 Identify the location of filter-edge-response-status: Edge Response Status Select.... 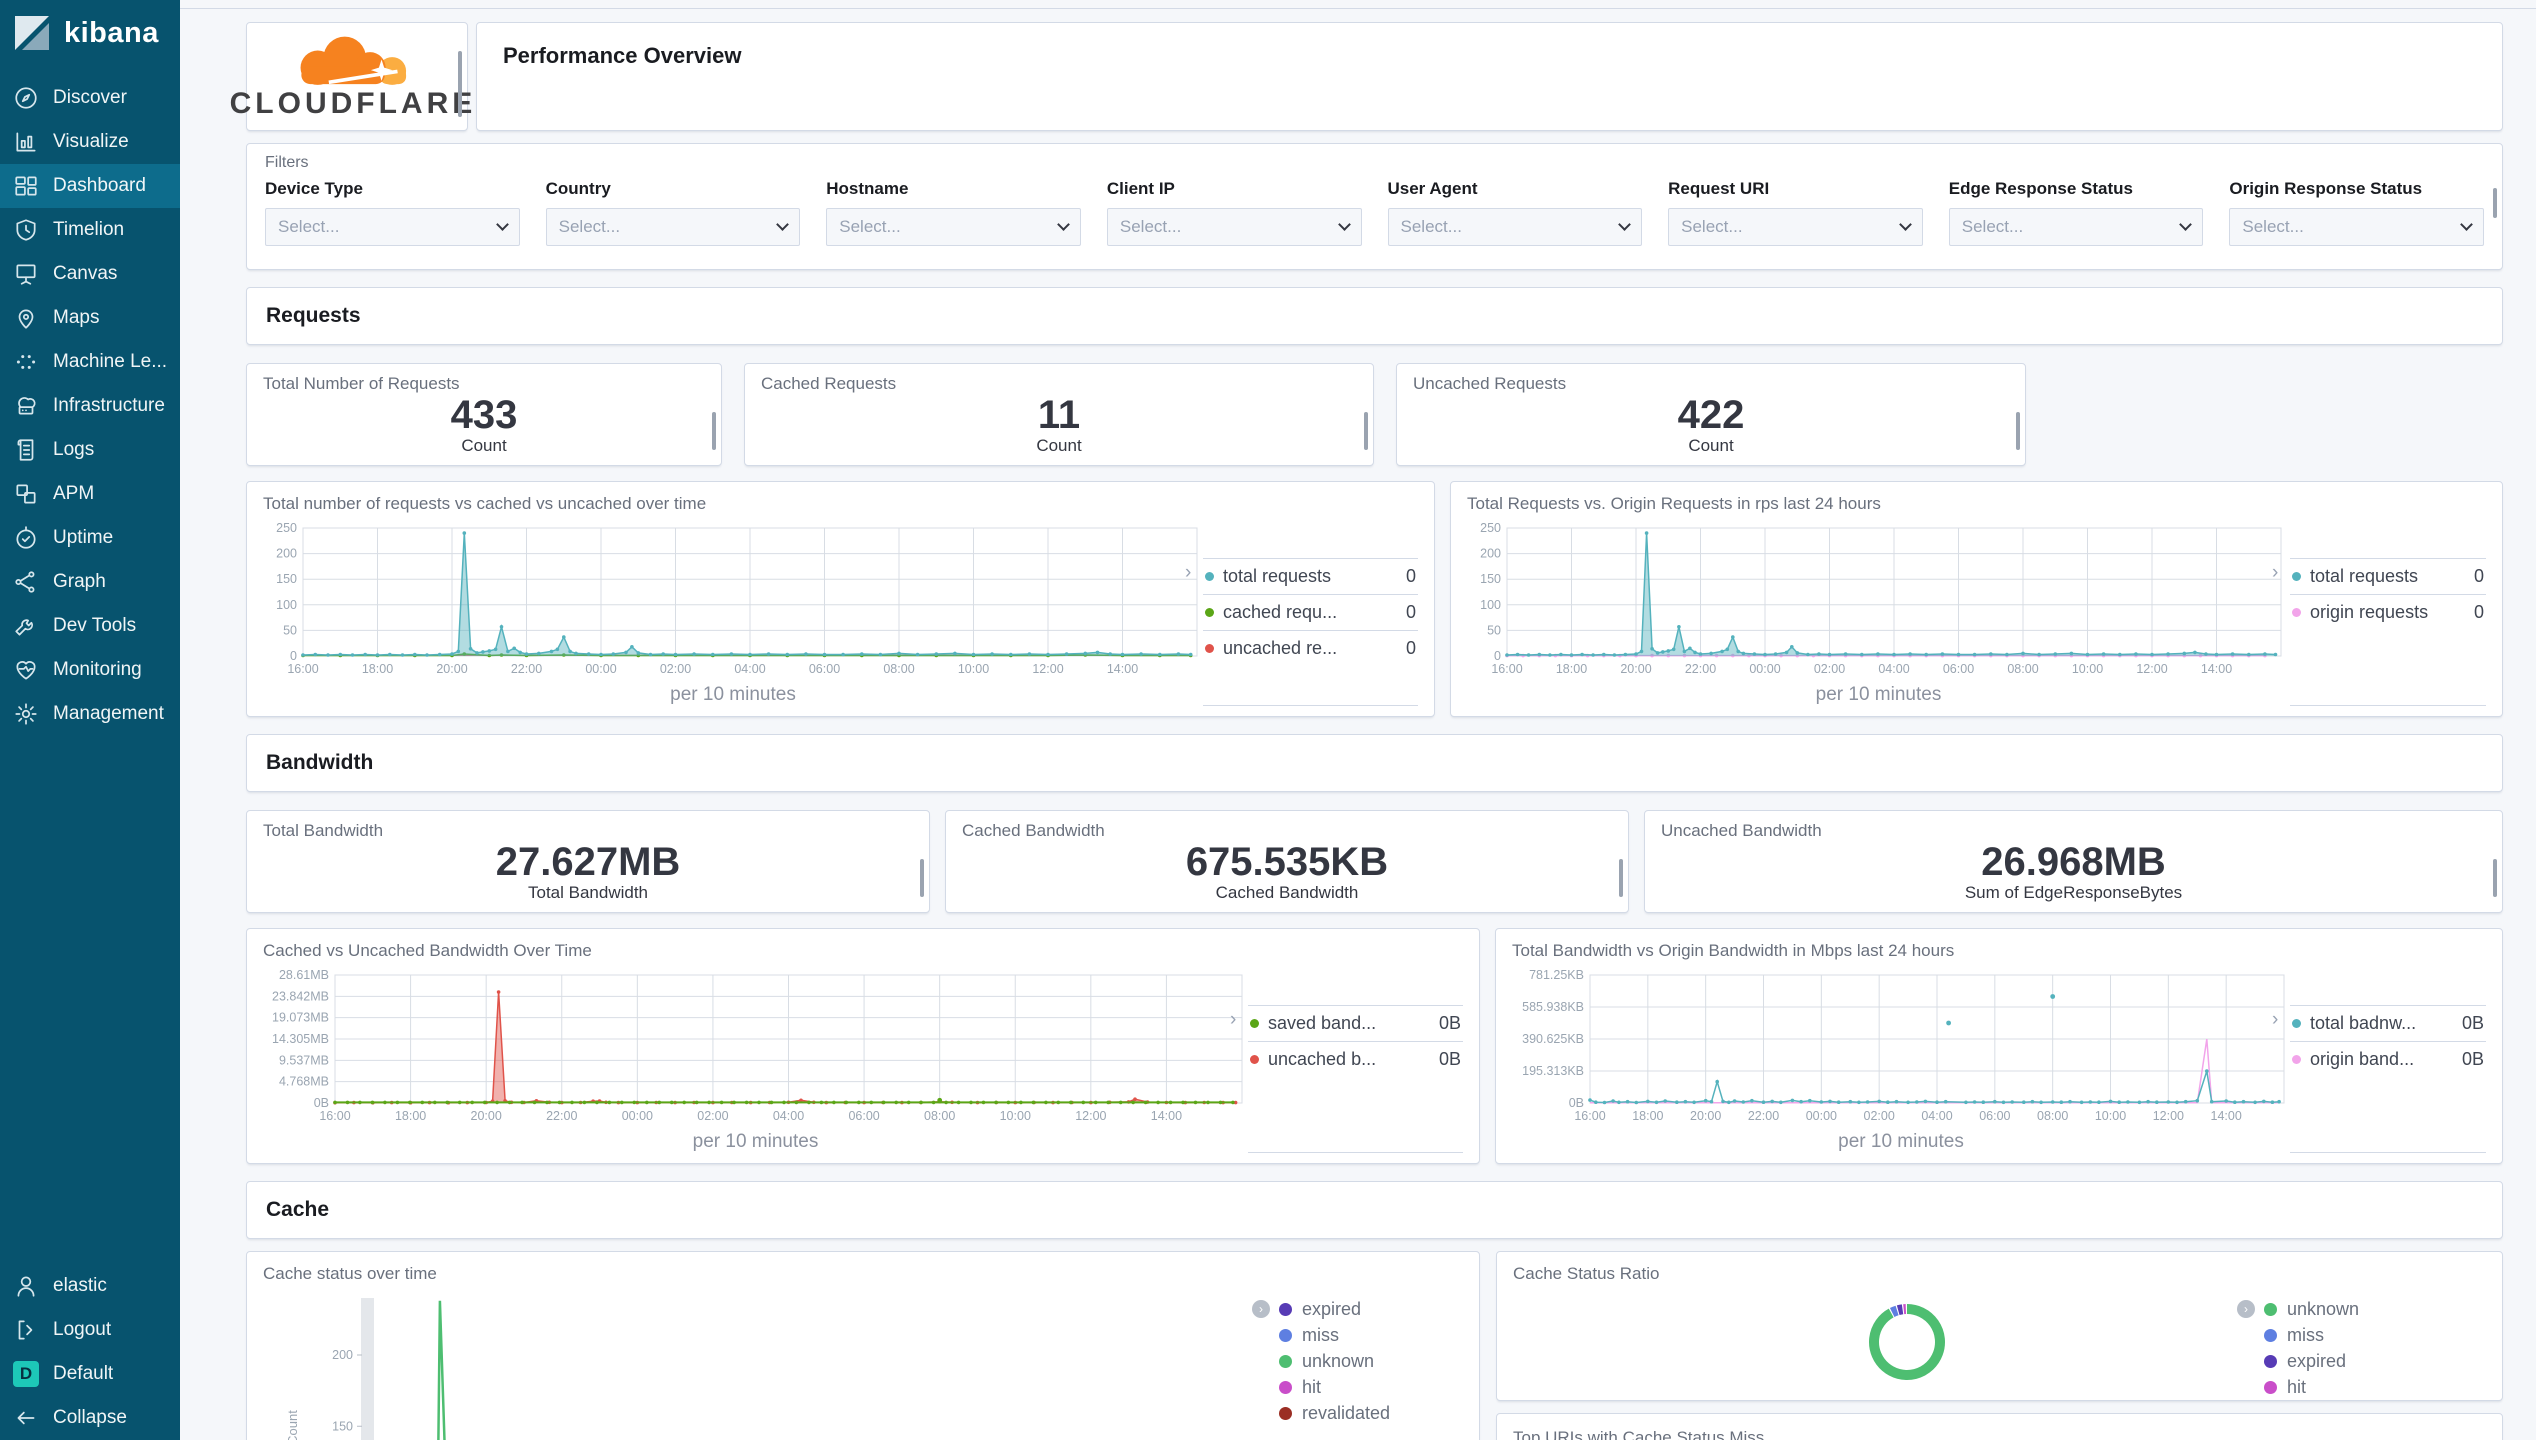
(2076, 212).